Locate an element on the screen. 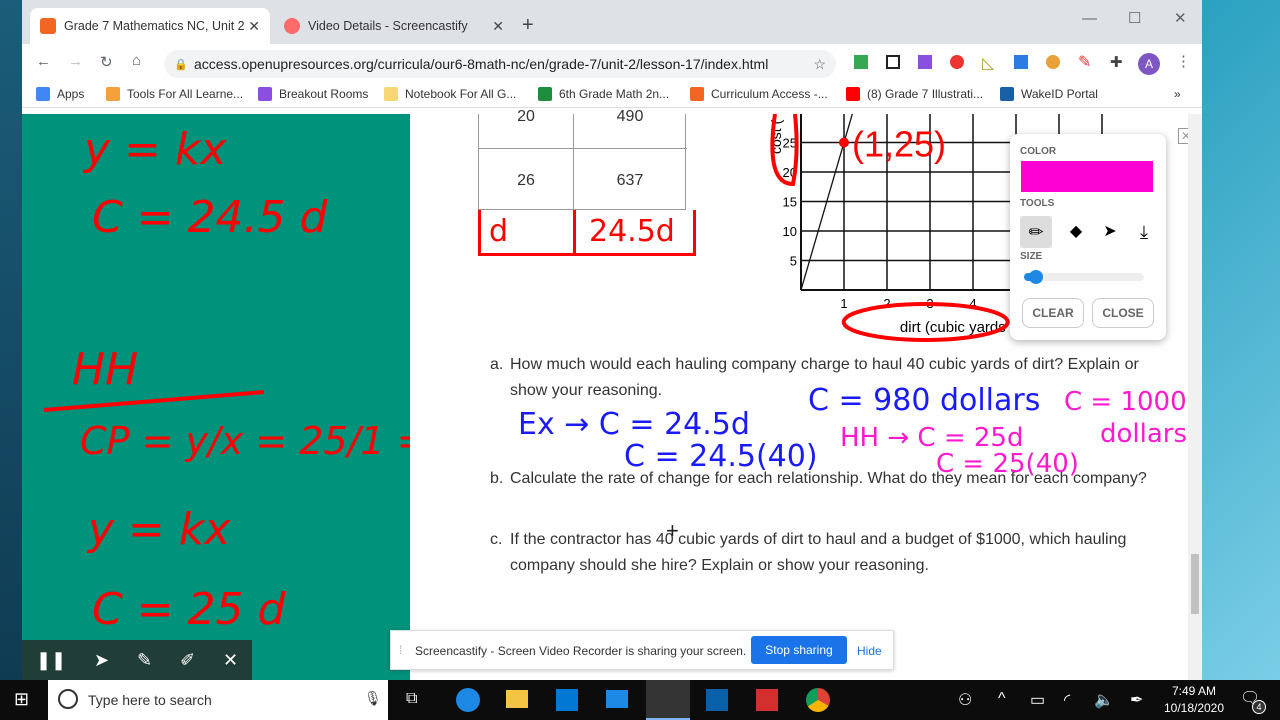 The width and height of the screenshot is (1280, 720). color-extension-icon is located at coordinates (1053, 62).